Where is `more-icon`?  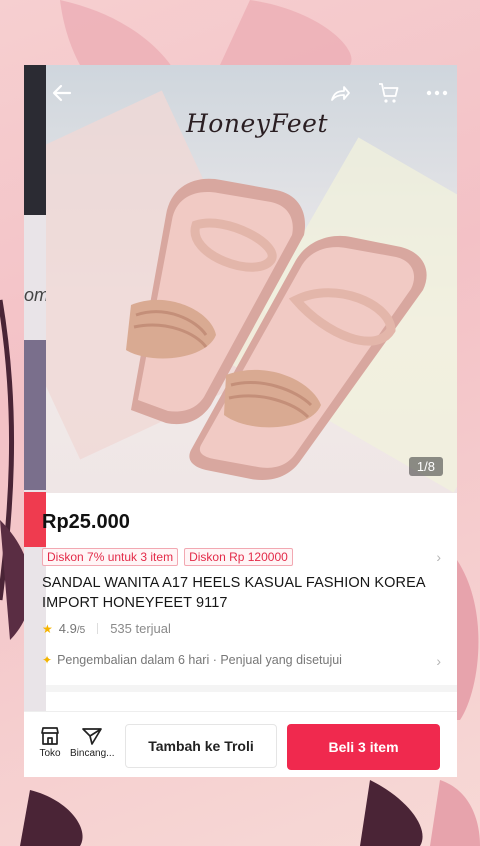 more-icon is located at coordinates (437, 93).